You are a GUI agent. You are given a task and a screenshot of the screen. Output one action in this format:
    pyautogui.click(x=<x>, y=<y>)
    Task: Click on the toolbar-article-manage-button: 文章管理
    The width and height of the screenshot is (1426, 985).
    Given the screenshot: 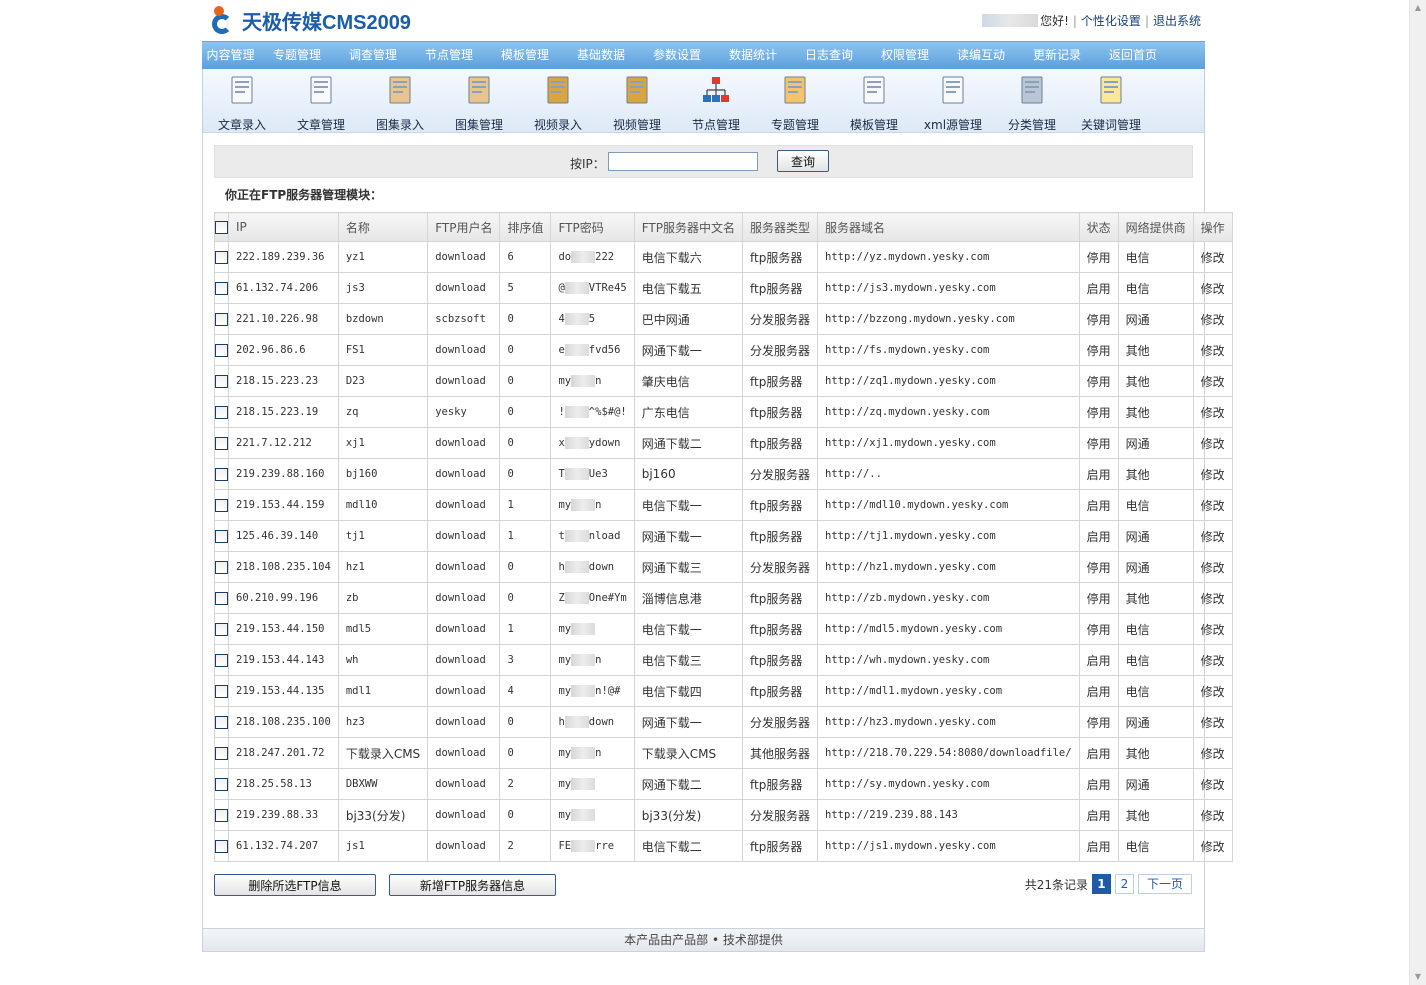 What is the action you would take?
    pyautogui.click(x=321, y=104)
    